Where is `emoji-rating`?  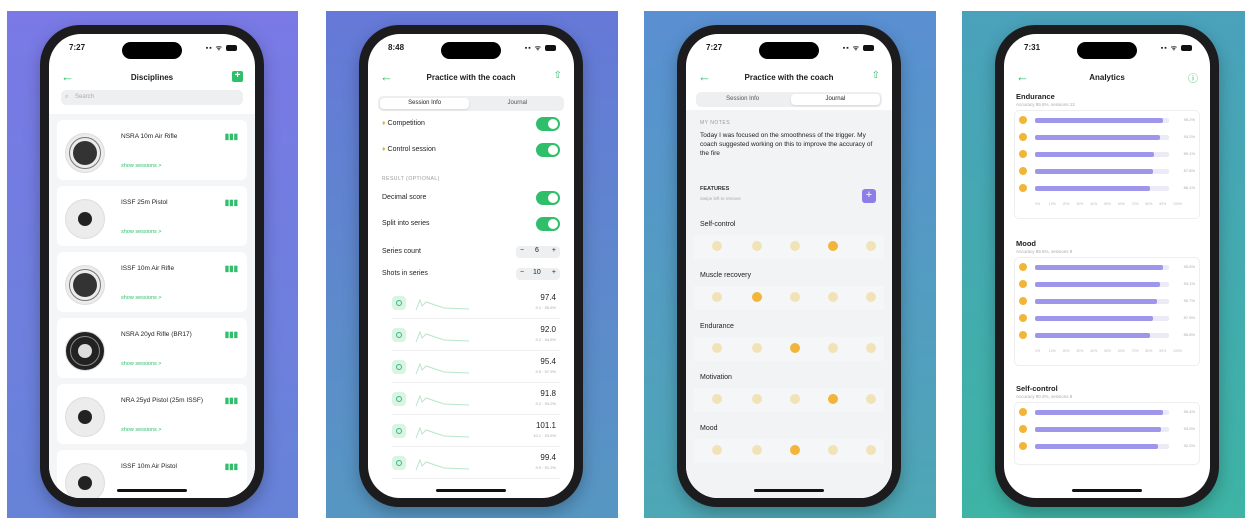
emoji-rating is located at coordinates (789, 247).